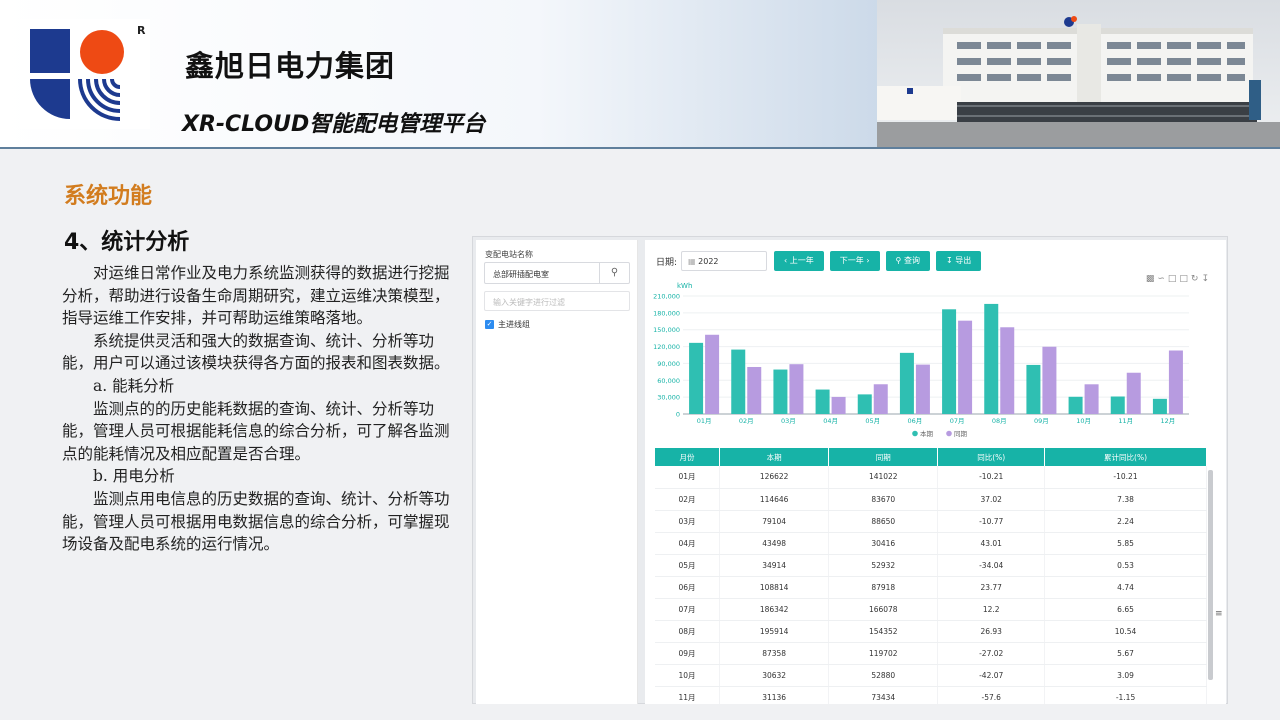  Describe the element at coordinates (1219, 614) in the screenshot. I see `column-settings-icon: ≡` at that location.